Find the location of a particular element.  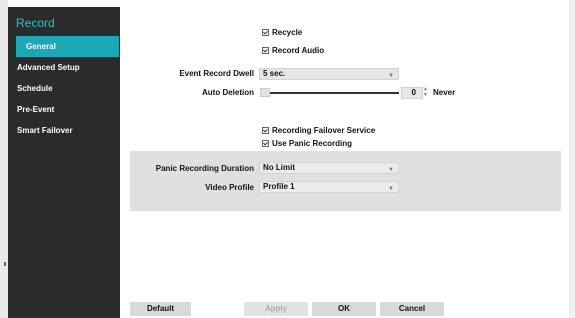

edge-handle is located at coordinates (5, 264).